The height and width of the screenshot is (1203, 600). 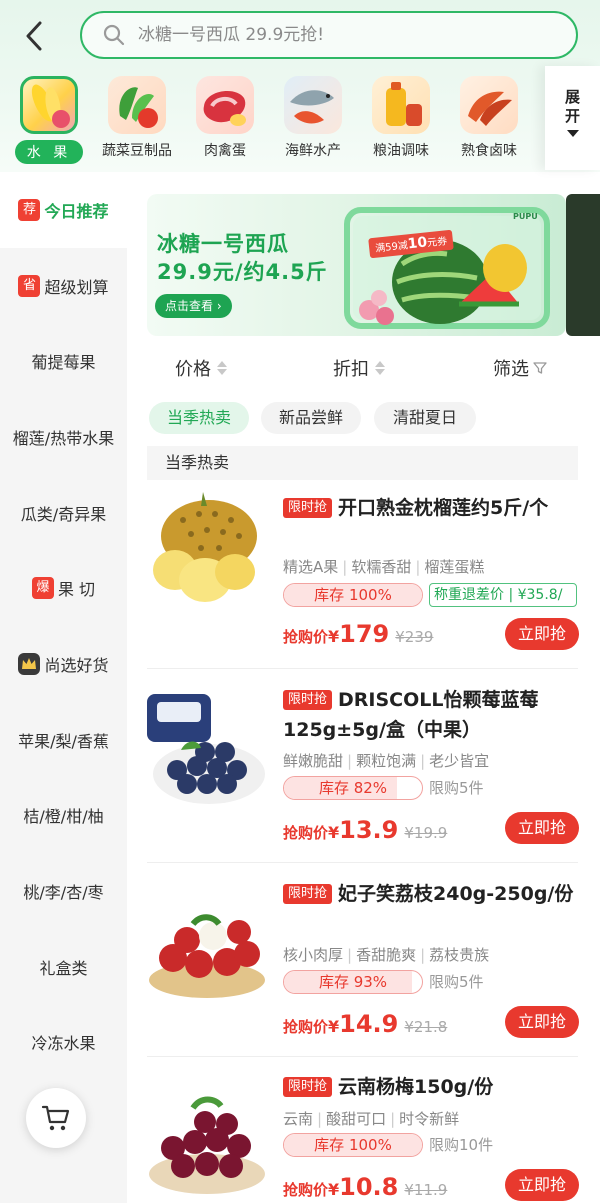 I want to click on banner-brand: PUPU, so click(x=525, y=216).